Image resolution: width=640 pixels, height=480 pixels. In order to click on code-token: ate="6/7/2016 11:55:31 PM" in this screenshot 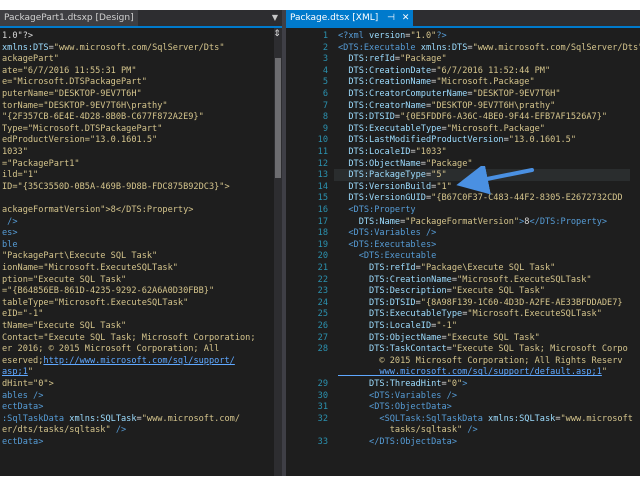, I will do `click(69, 70)`.